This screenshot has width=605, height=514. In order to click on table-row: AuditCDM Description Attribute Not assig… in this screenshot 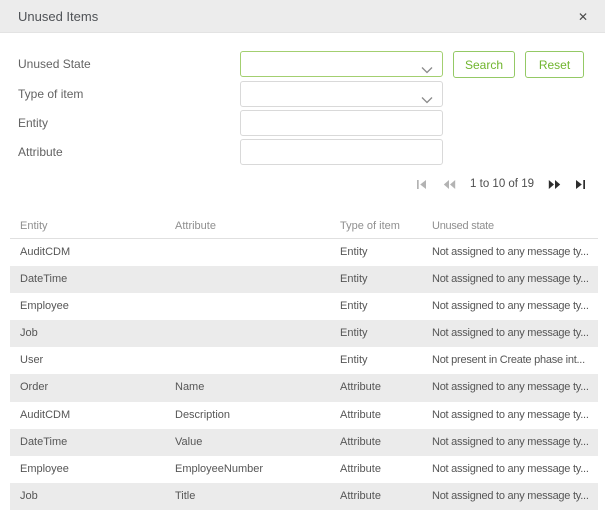, I will do `click(304, 415)`.